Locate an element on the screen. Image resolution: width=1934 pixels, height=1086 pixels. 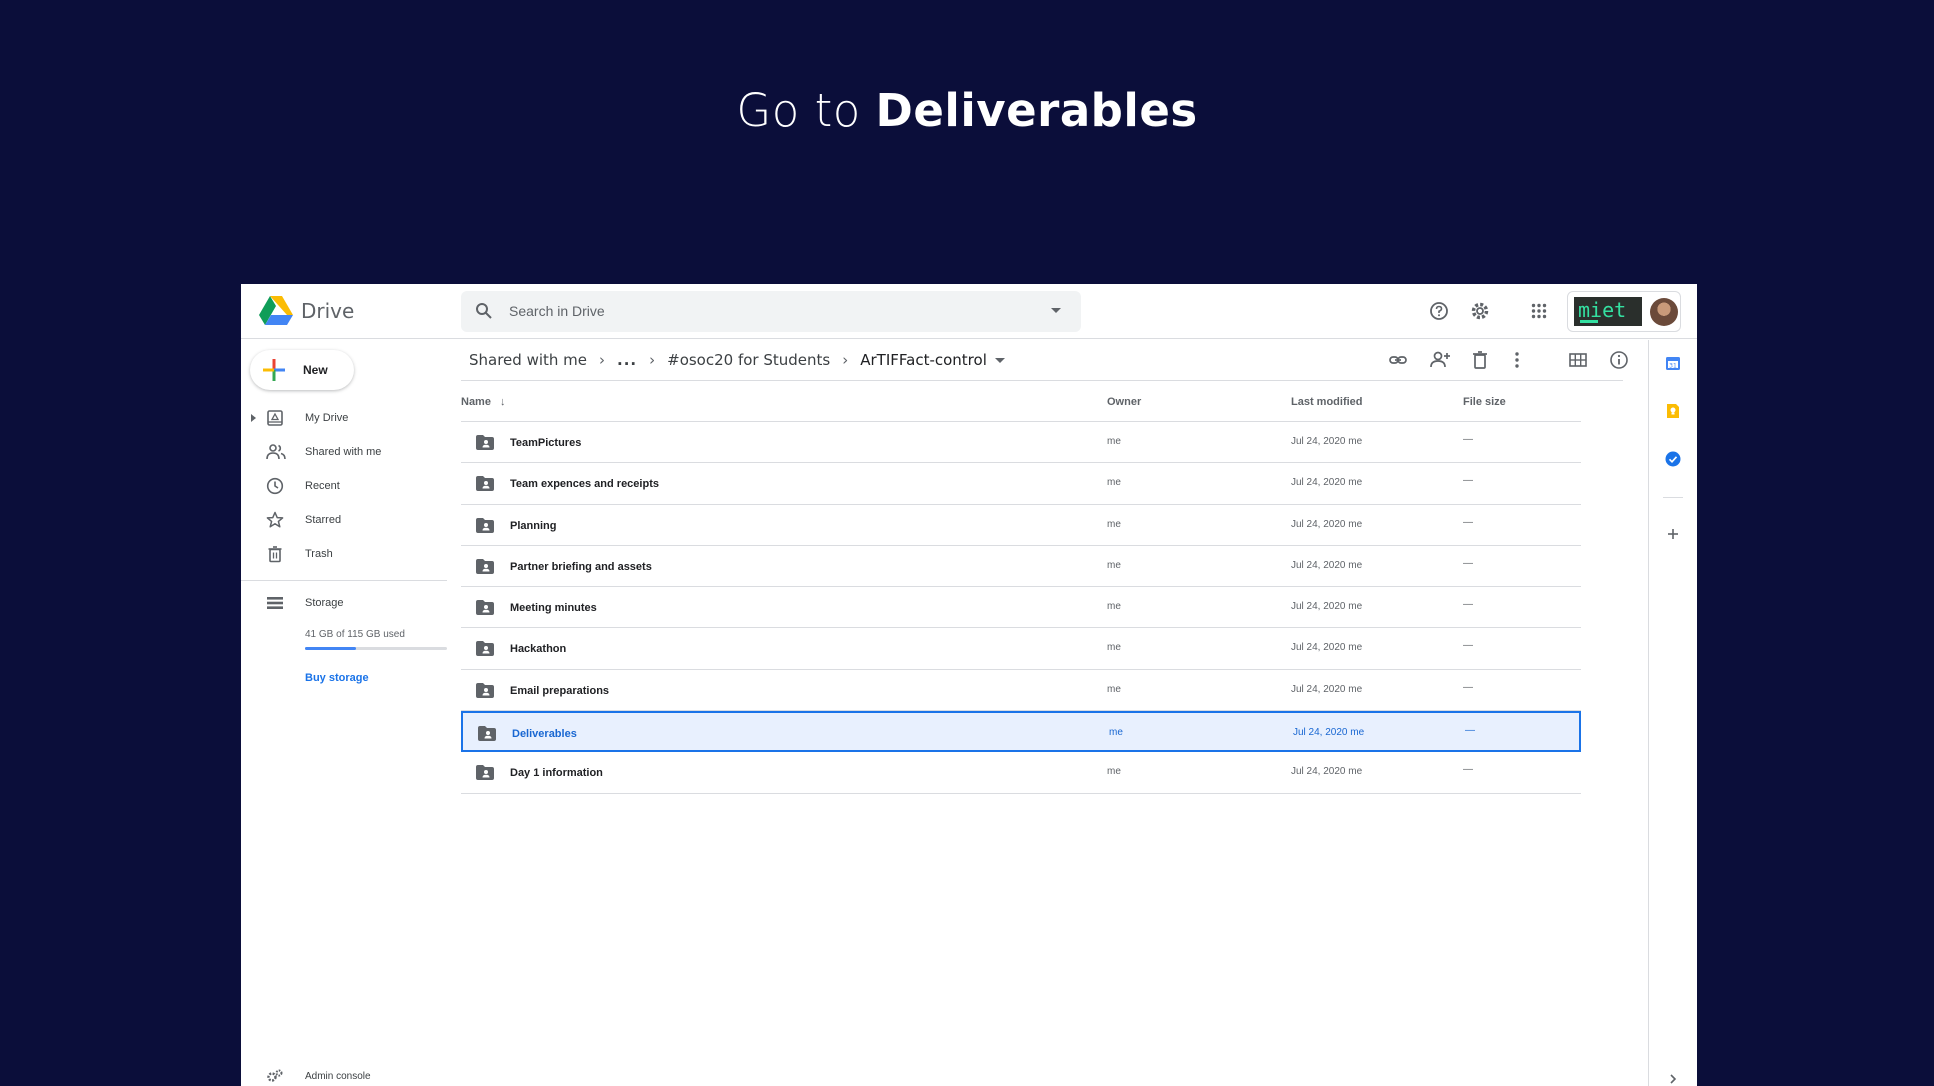
table-row: Meeting minutes me Jul 24, 2020 me — is located at coordinates (1021, 608).